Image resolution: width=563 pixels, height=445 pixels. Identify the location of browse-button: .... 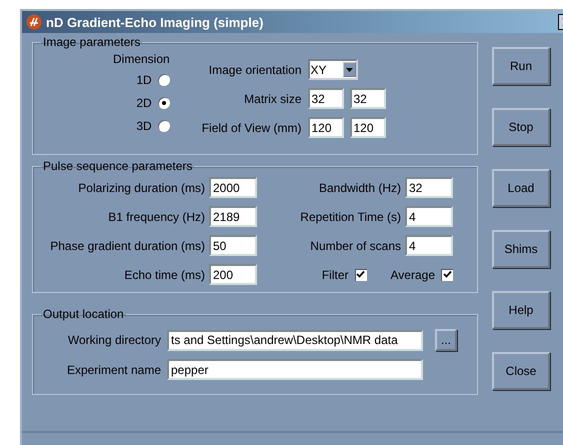
(446, 340).